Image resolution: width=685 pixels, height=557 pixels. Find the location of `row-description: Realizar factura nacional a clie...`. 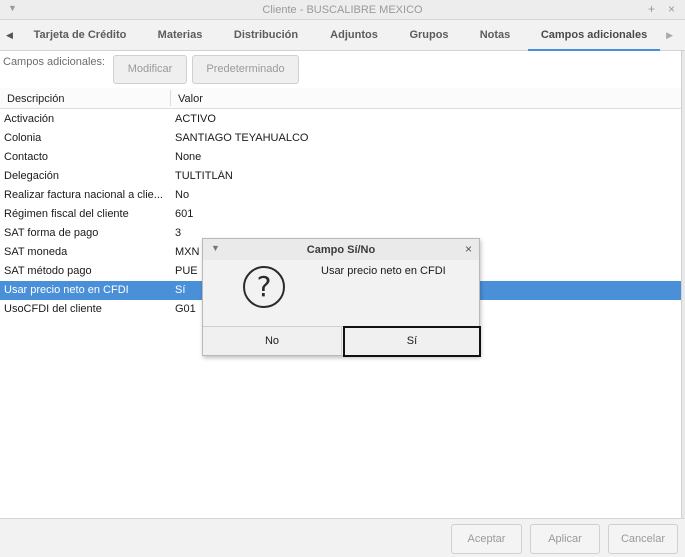

row-description: Realizar factura nacional a clie... is located at coordinates (83, 195).